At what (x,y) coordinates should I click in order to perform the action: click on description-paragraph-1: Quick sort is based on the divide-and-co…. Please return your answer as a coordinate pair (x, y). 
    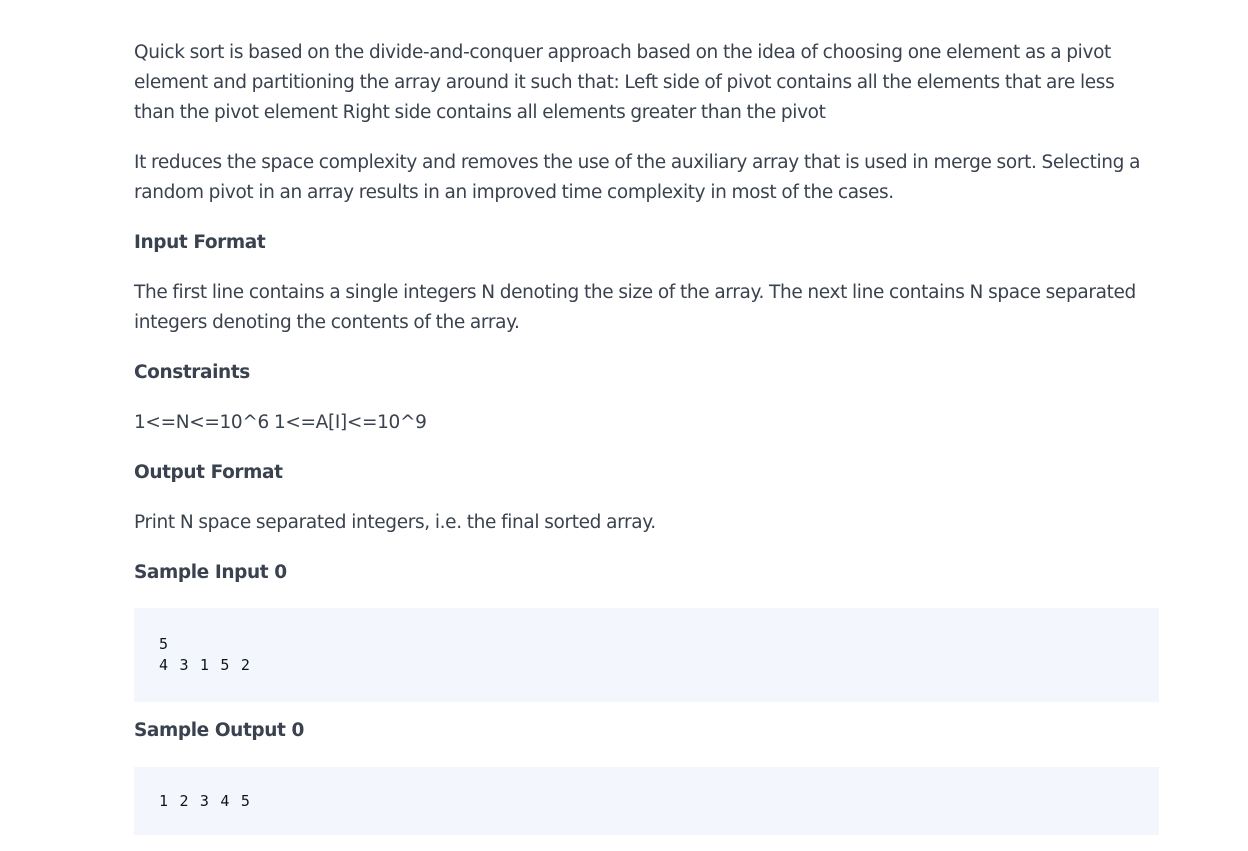
    Looking at the image, I should click on (624, 82).